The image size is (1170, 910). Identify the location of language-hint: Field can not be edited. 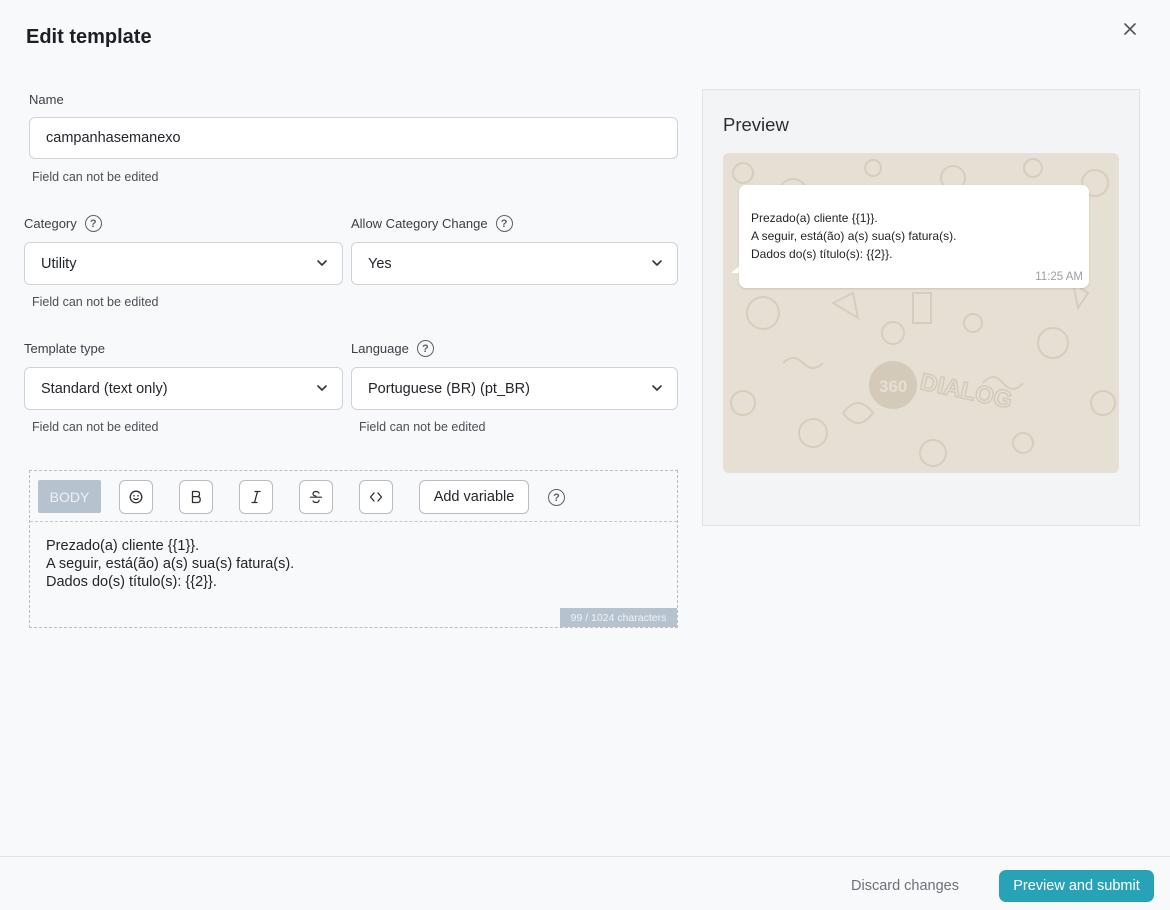
(422, 427).